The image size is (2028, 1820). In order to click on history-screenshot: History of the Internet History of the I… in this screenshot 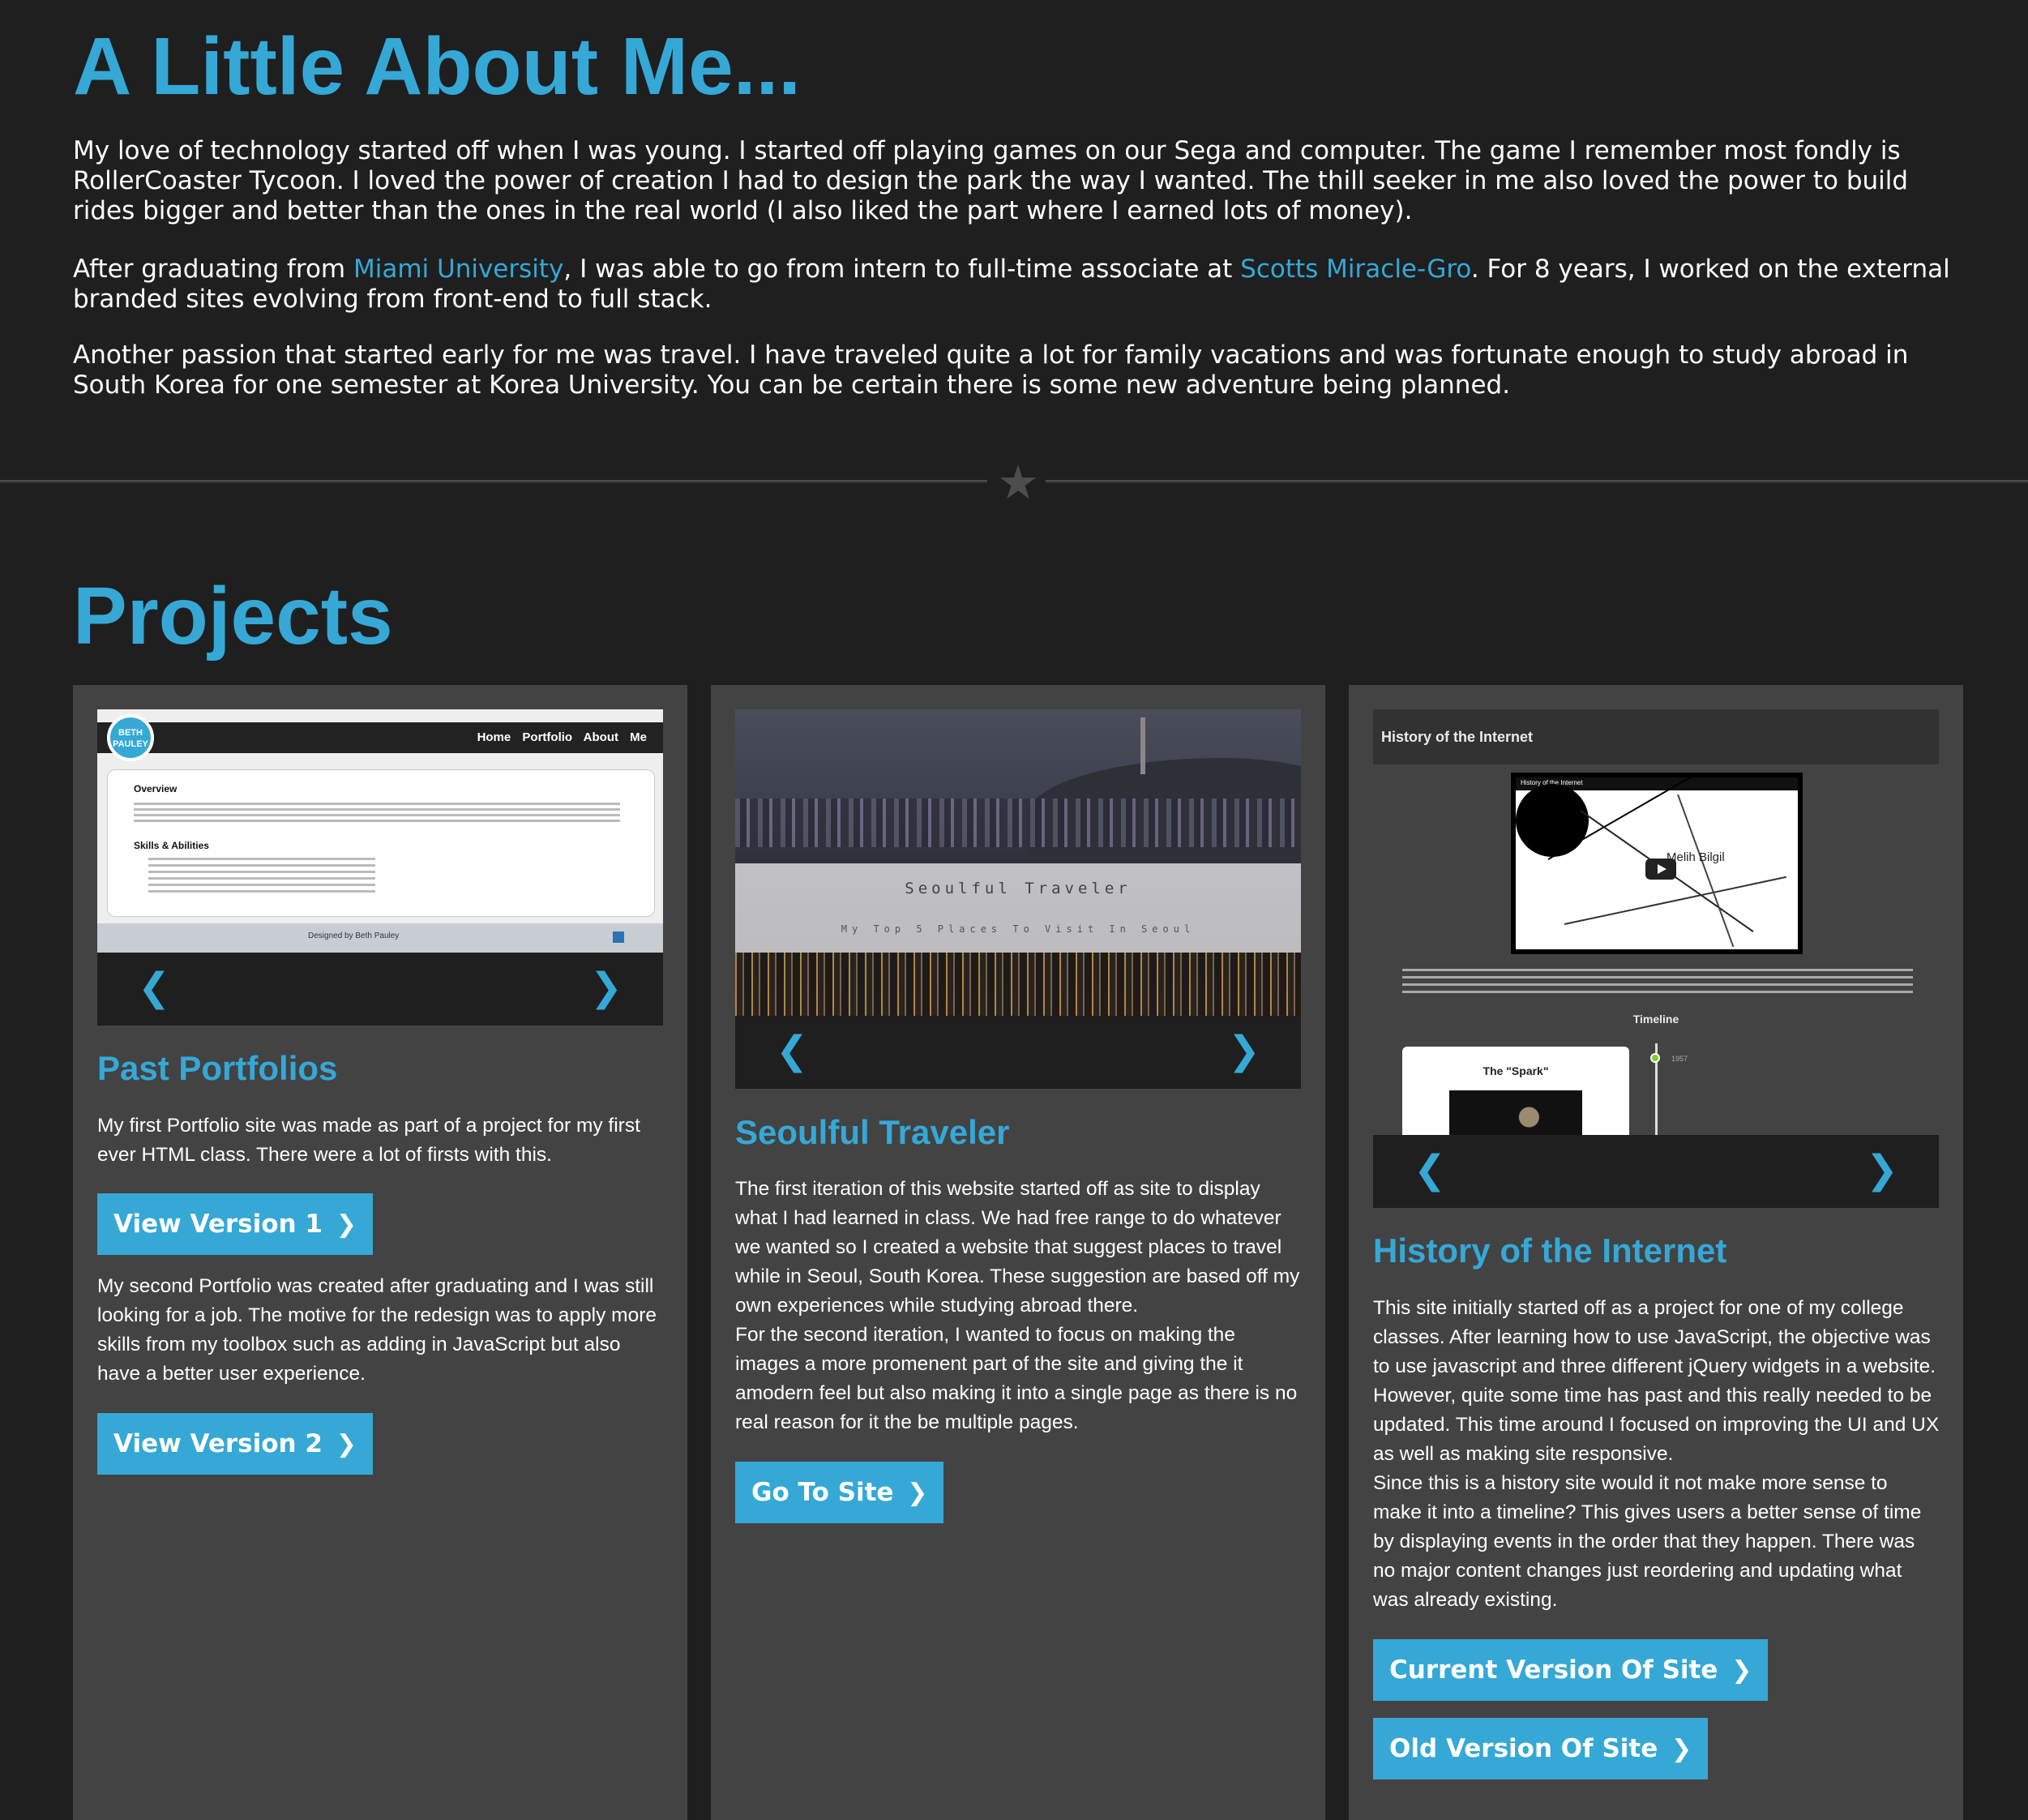, I will do `click(1656, 922)`.